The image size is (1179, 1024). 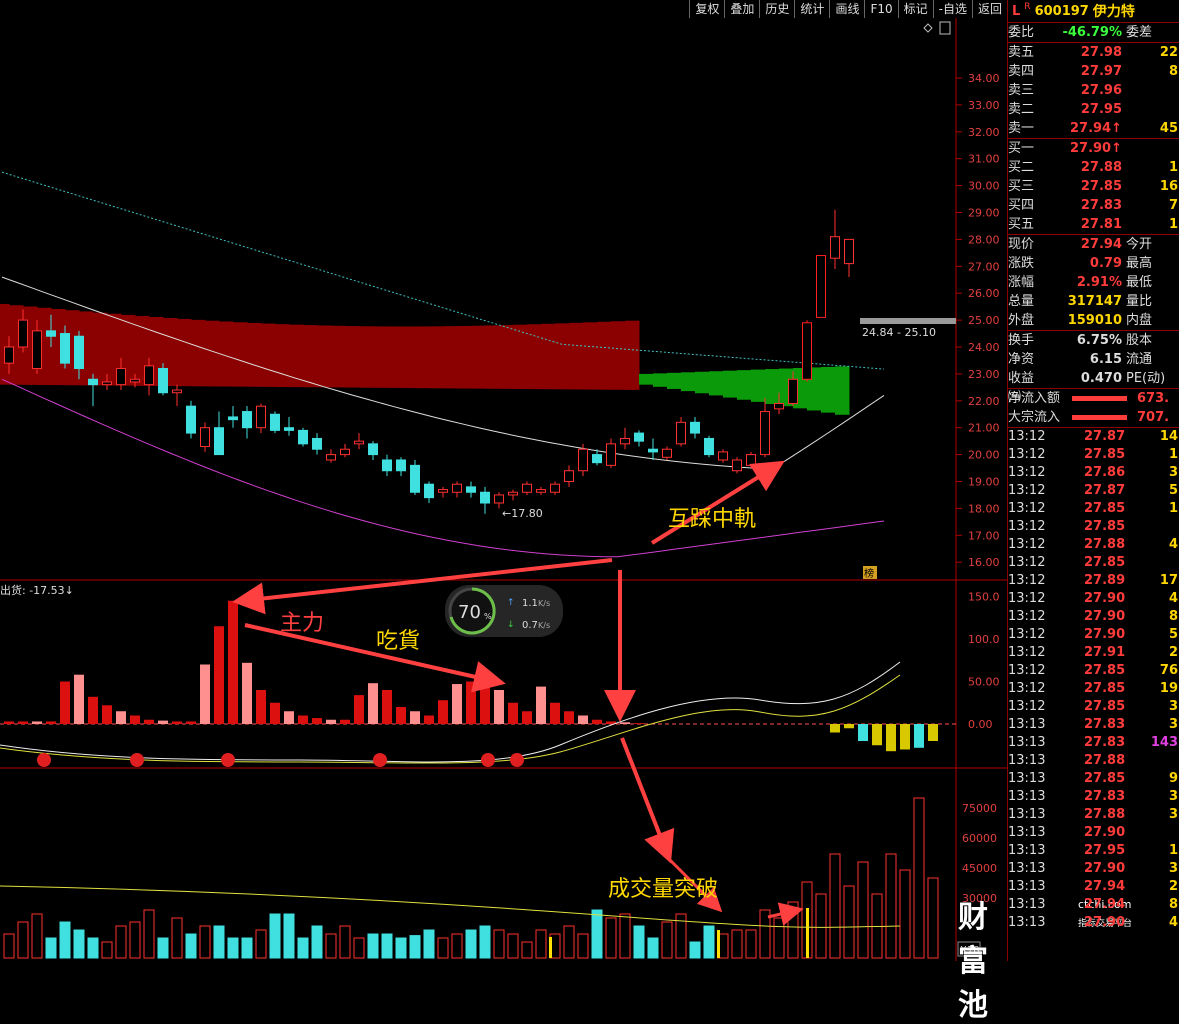 I want to click on tick-price: 27.87, so click(x=1105, y=436).